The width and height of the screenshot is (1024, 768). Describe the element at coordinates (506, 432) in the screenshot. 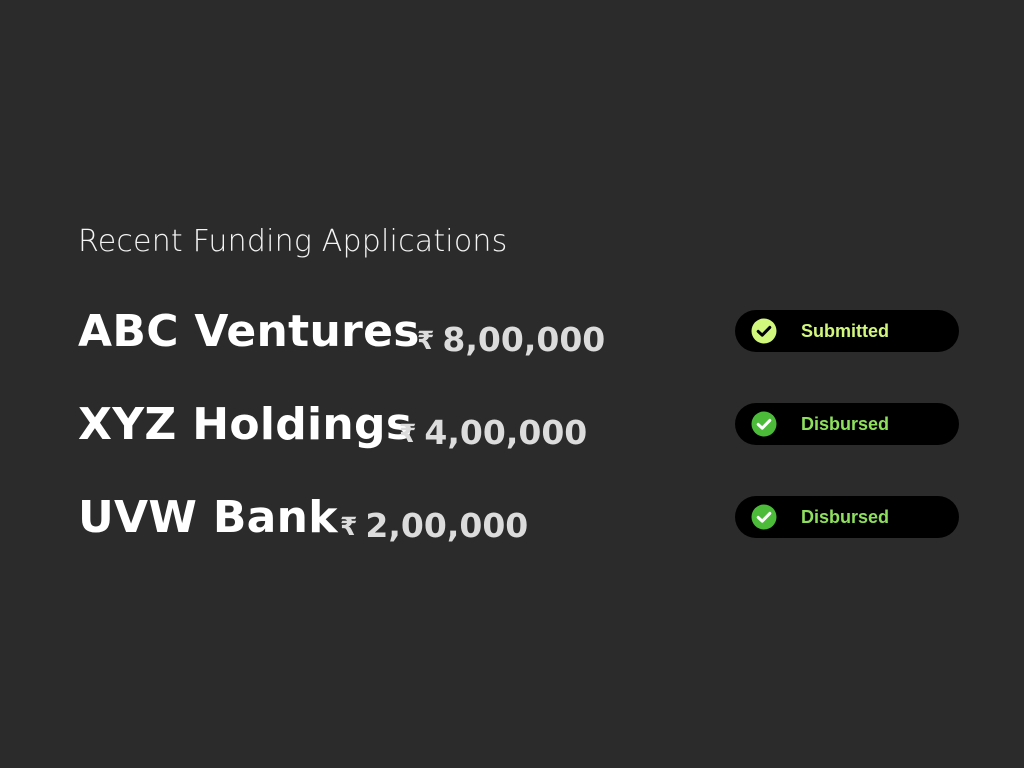

I see `amount-value: 4,00,000` at that location.